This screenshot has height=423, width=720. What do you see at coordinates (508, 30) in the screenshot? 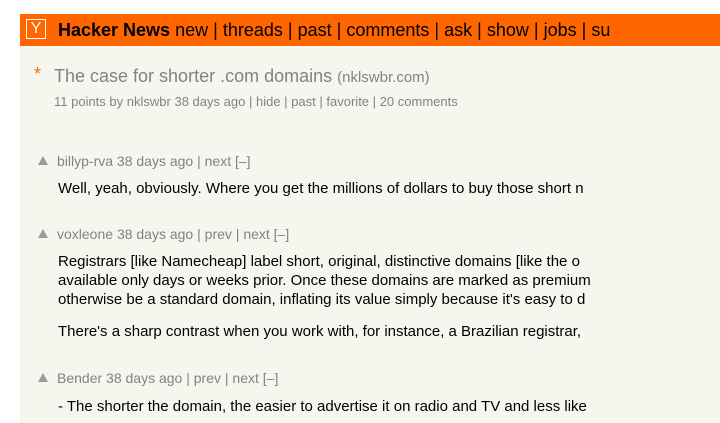
I see `nav-link-show: show` at bounding box center [508, 30].